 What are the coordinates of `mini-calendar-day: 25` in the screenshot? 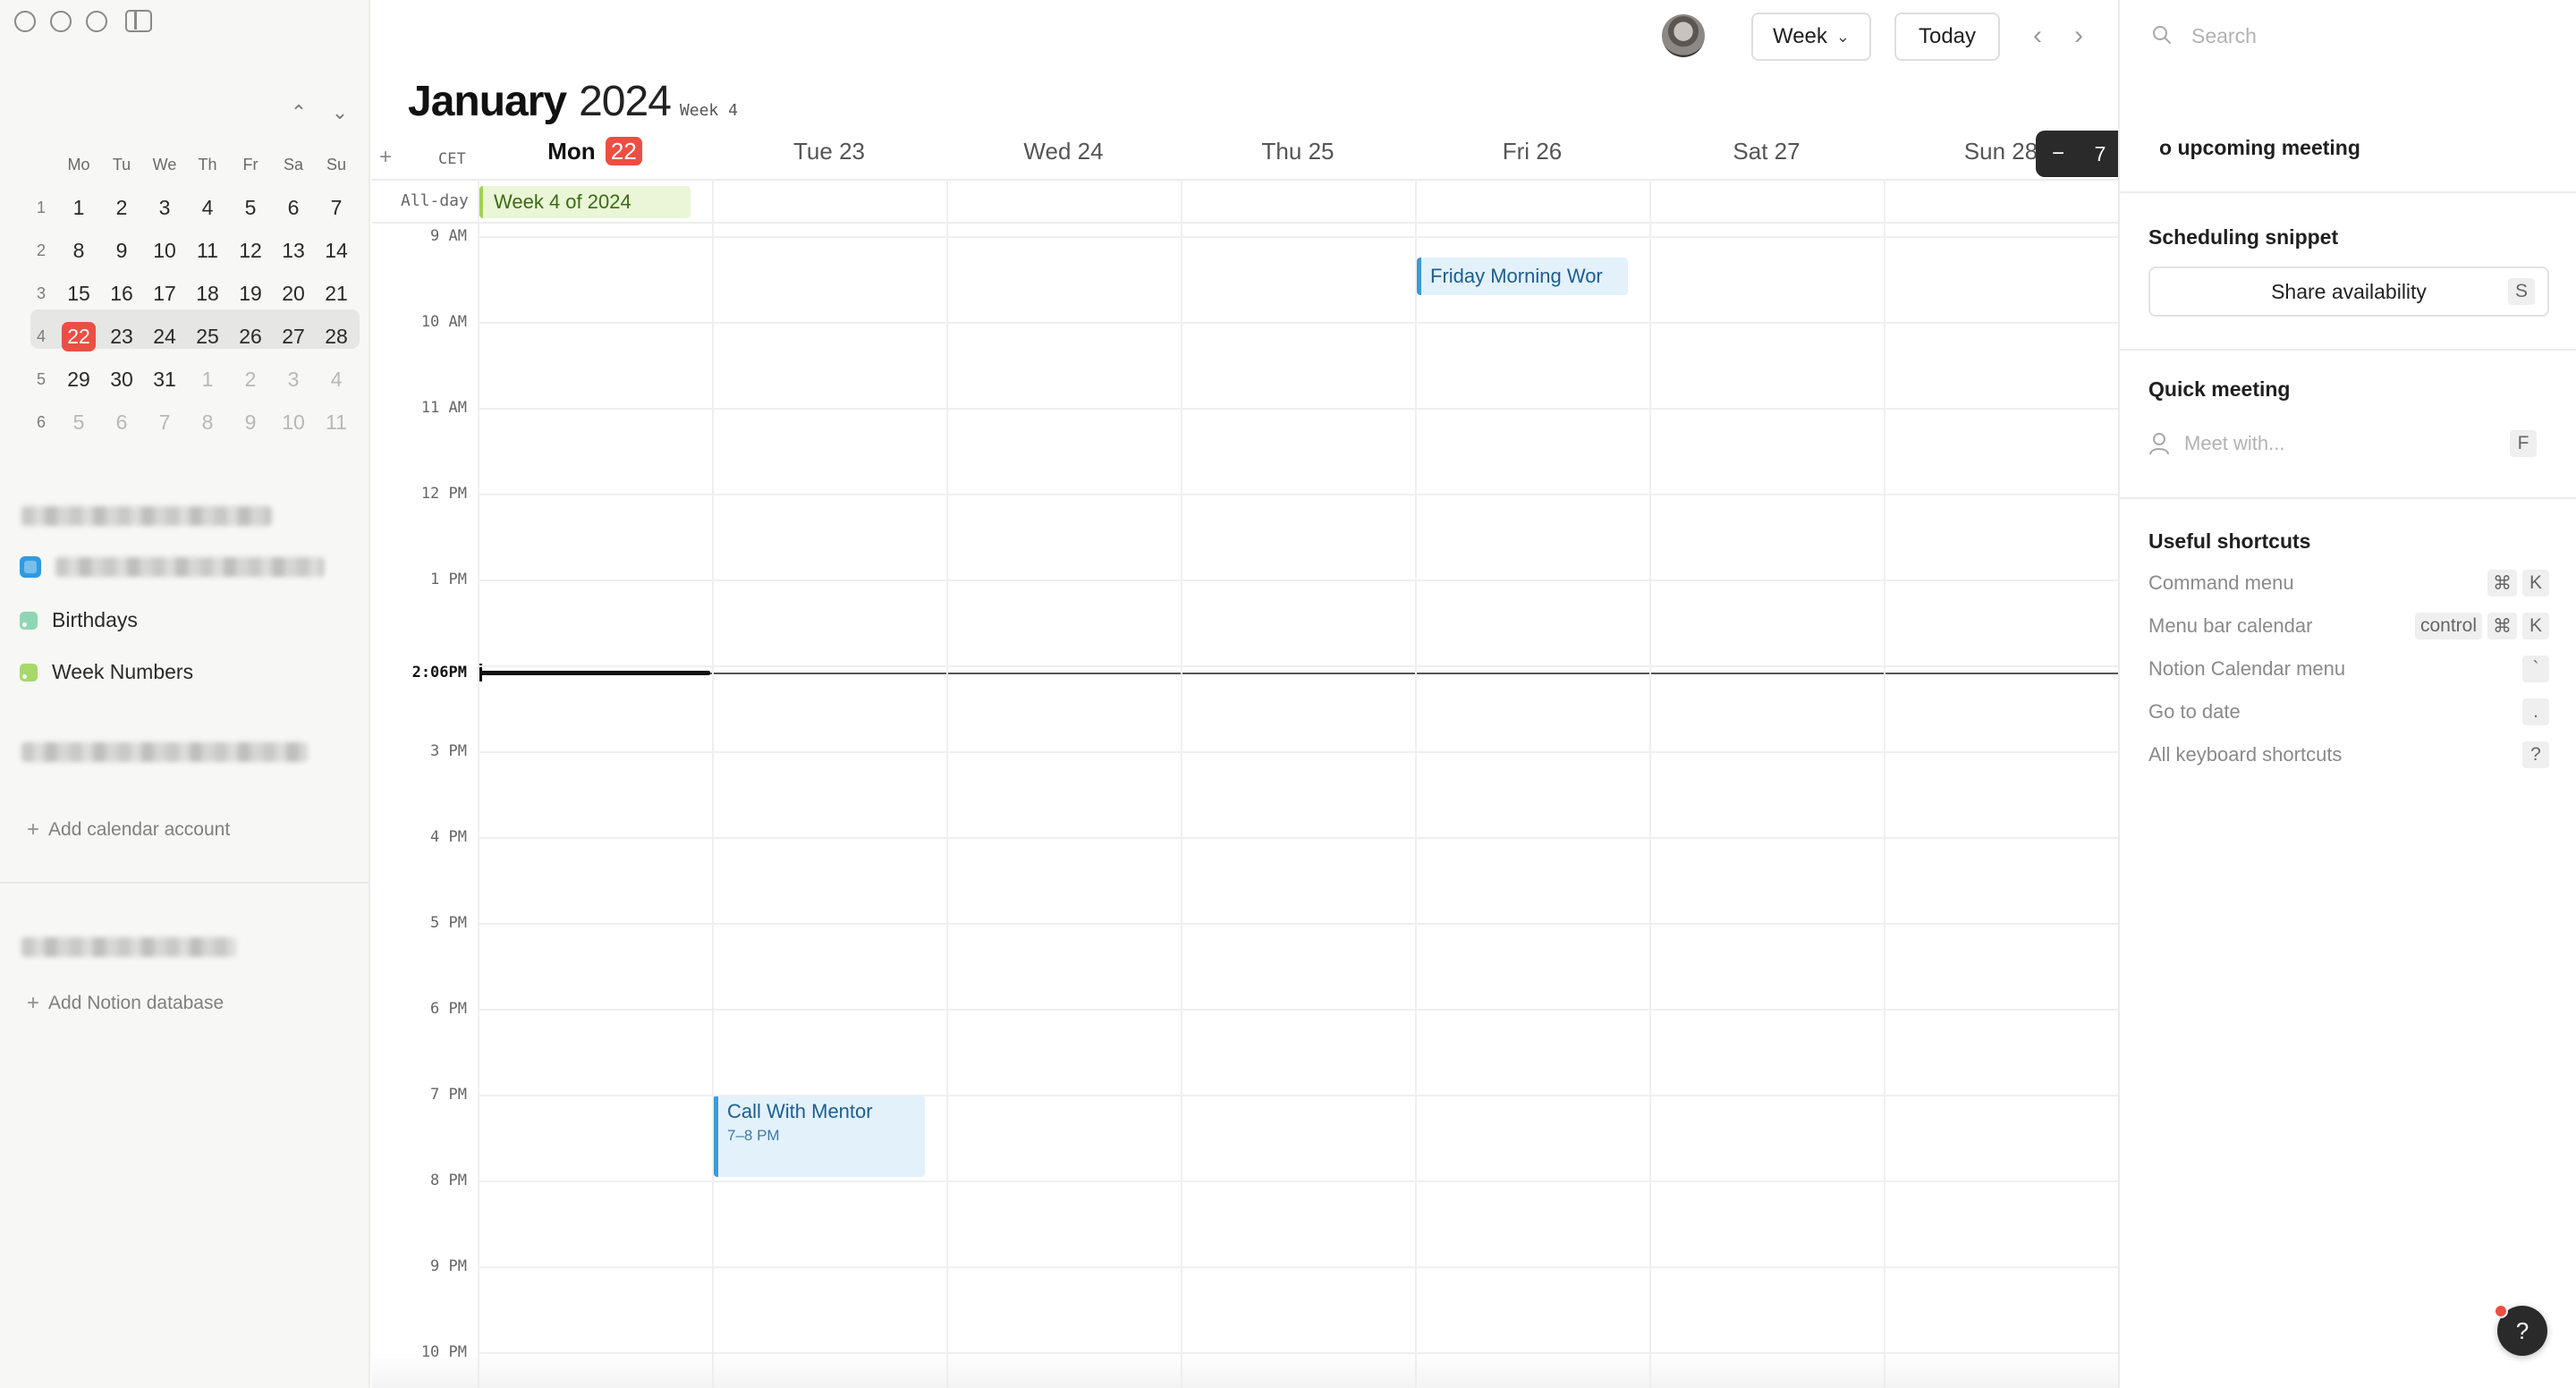 It's located at (207, 336).